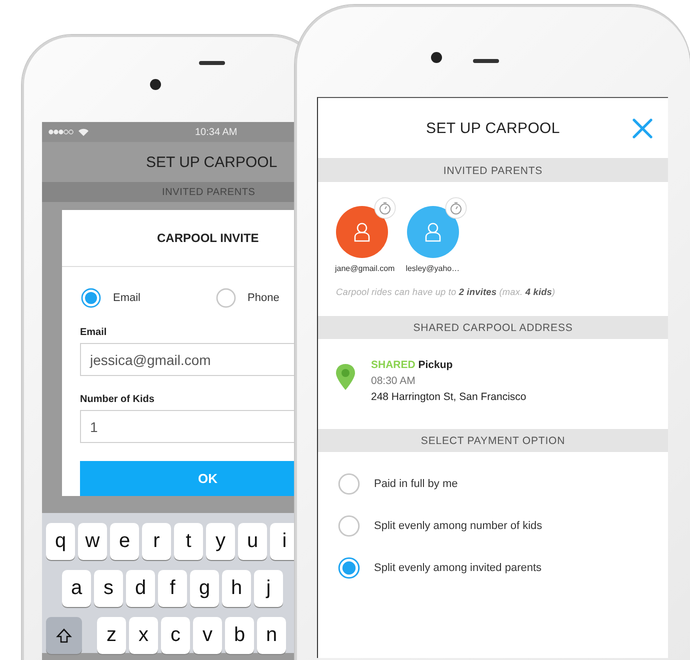 The width and height of the screenshot is (690, 660). I want to click on field-label: Email, so click(93, 332).